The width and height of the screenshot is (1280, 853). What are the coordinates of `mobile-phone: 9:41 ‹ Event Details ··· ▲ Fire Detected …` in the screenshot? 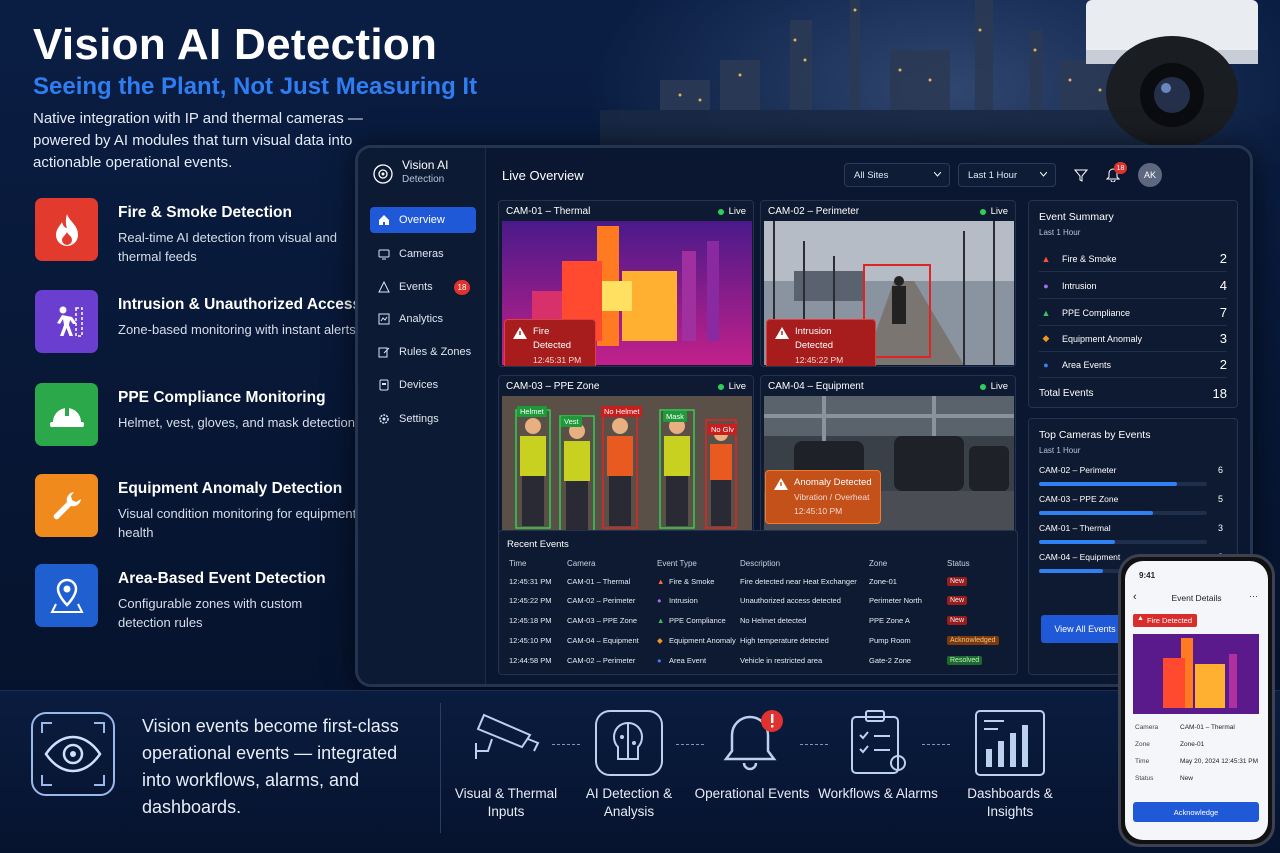 It's located at (1196, 700).